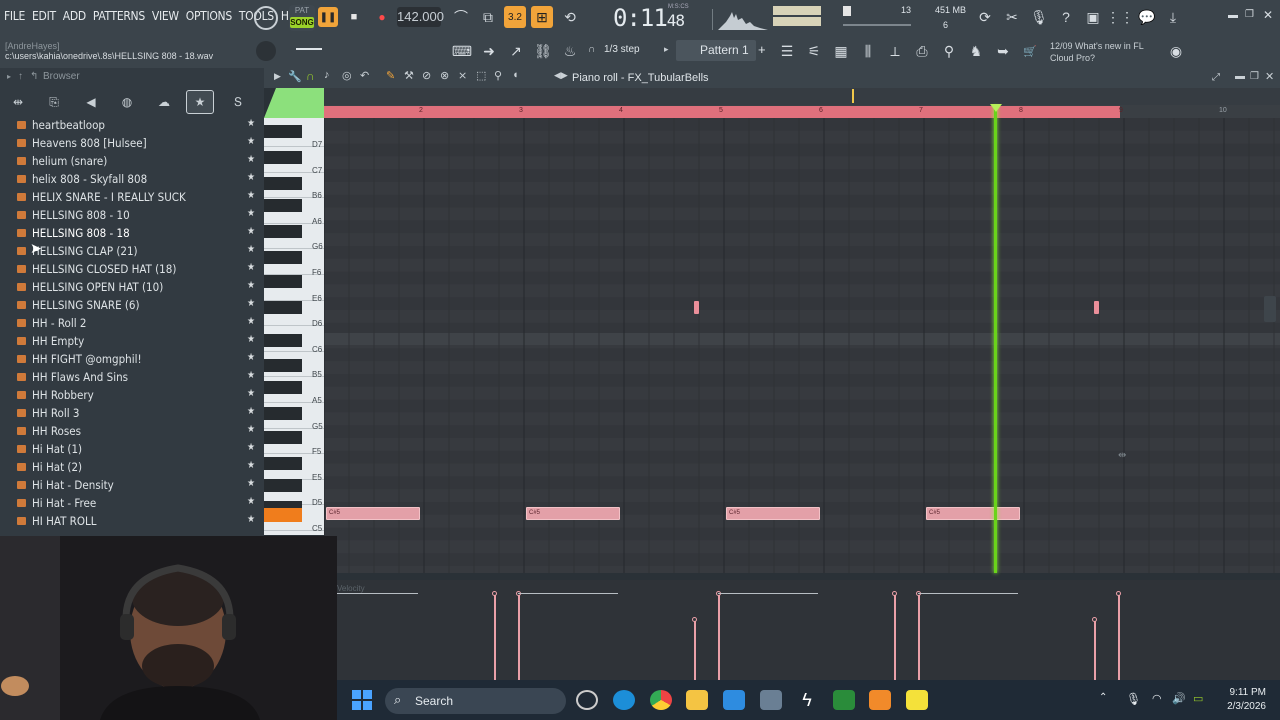 This screenshot has height=720, width=1280. What do you see at coordinates (1120, 17) in the screenshot?
I see `mixer-icon: ⋮⋮` at bounding box center [1120, 17].